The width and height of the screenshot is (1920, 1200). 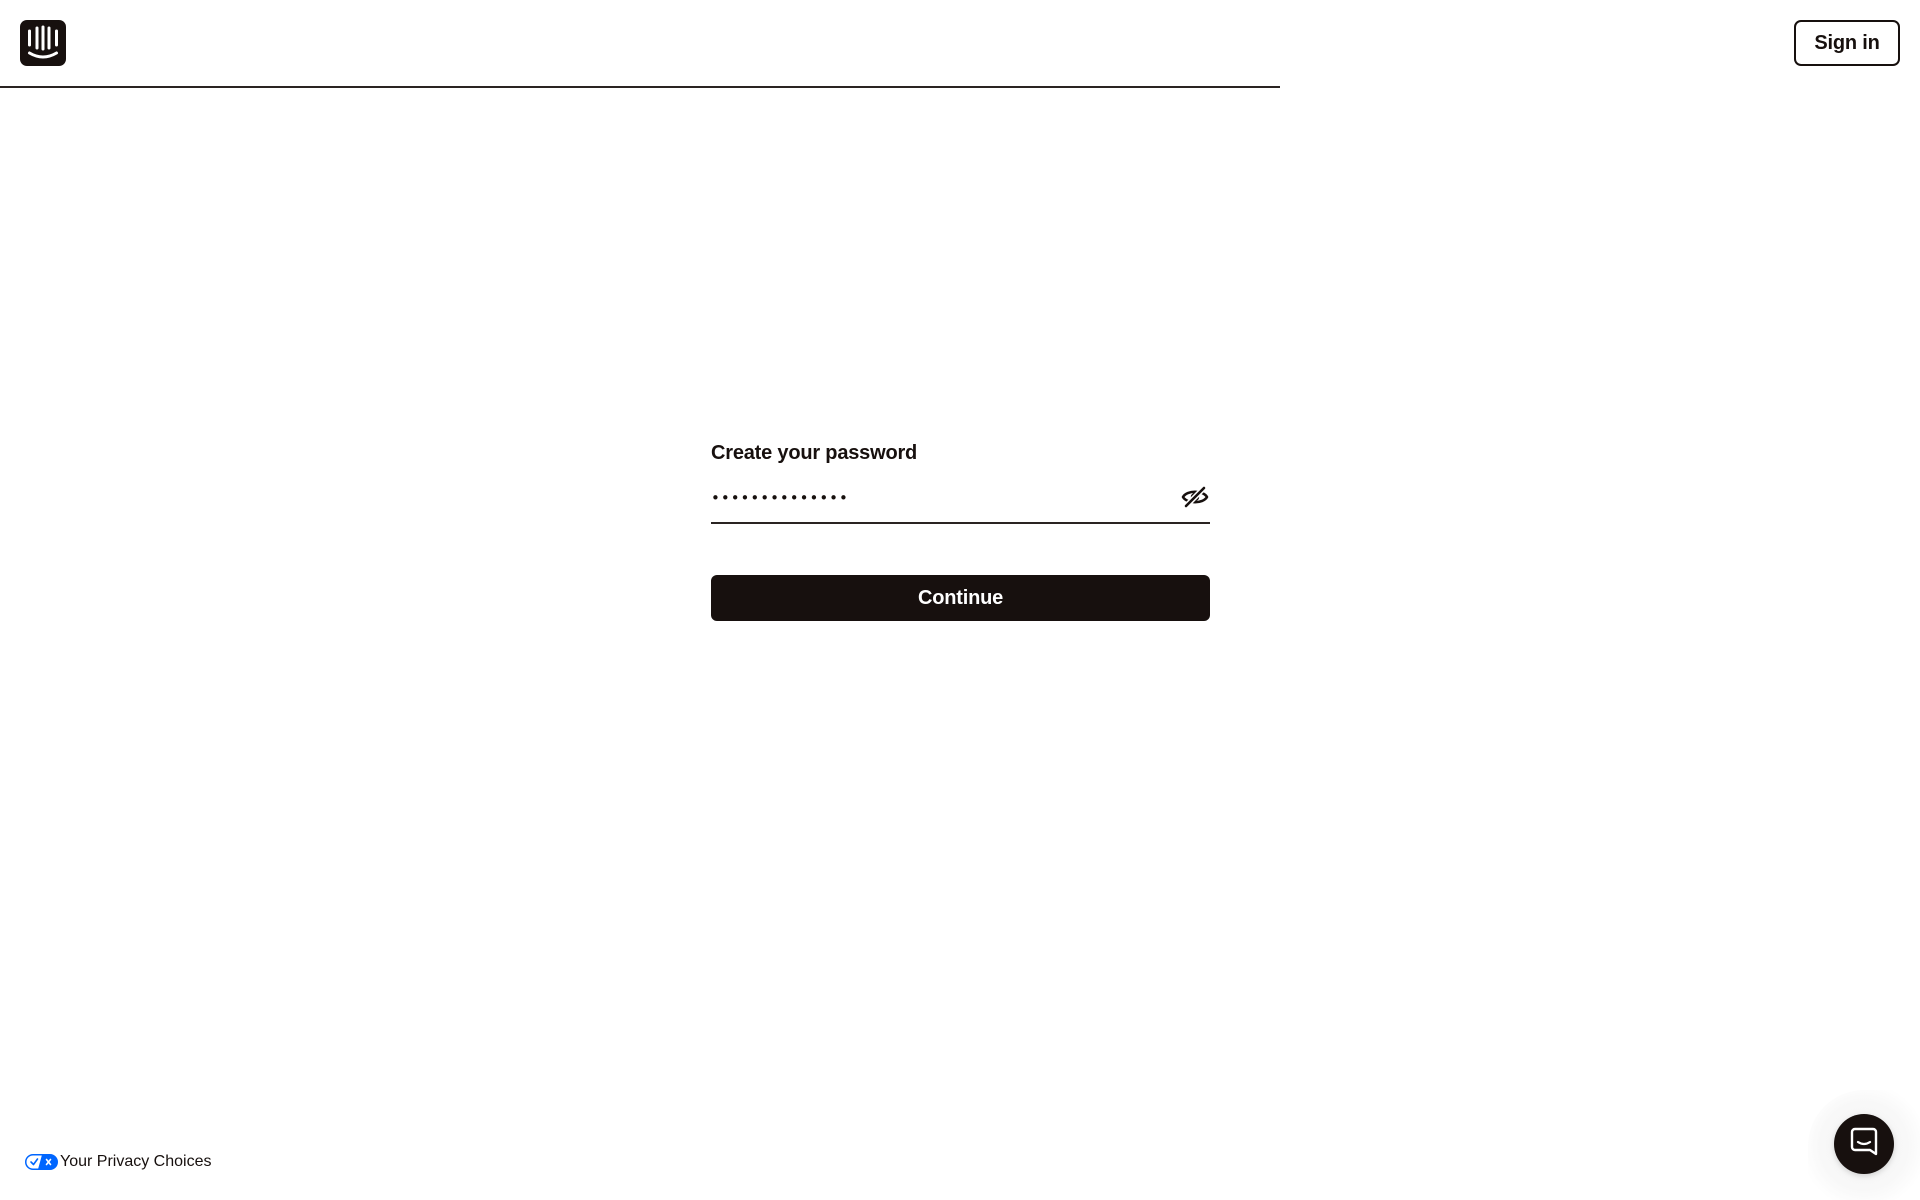 What do you see at coordinates (1847, 43) in the screenshot?
I see `sign-in-button: Sign in` at bounding box center [1847, 43].